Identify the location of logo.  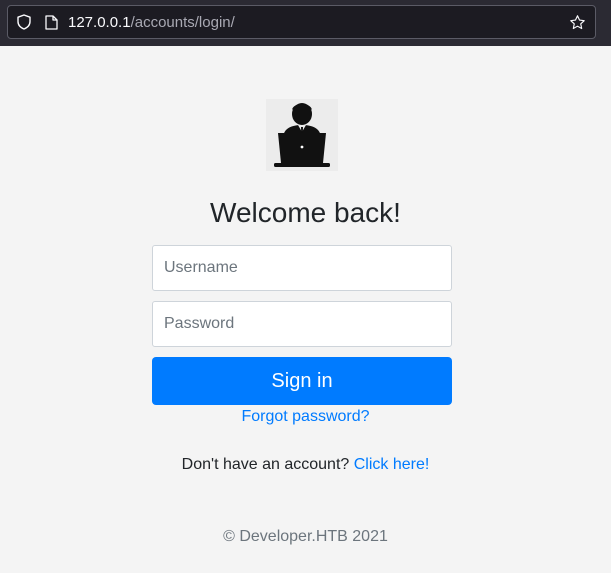
(302, 135).